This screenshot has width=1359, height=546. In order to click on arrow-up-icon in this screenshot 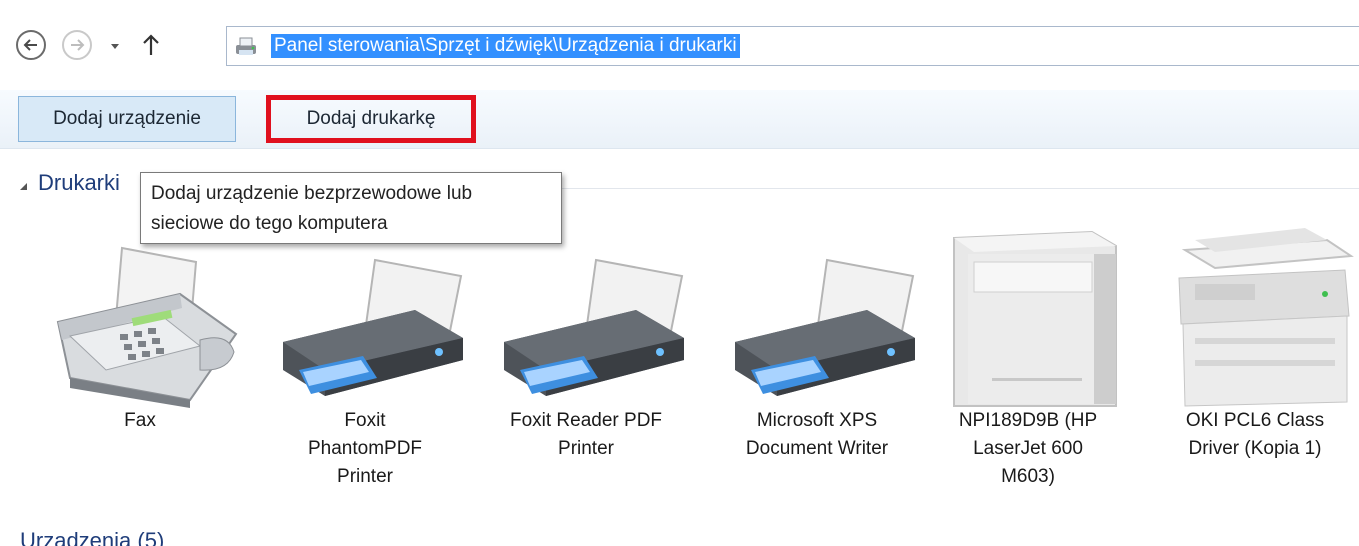, I will do `click(151, 44)`.